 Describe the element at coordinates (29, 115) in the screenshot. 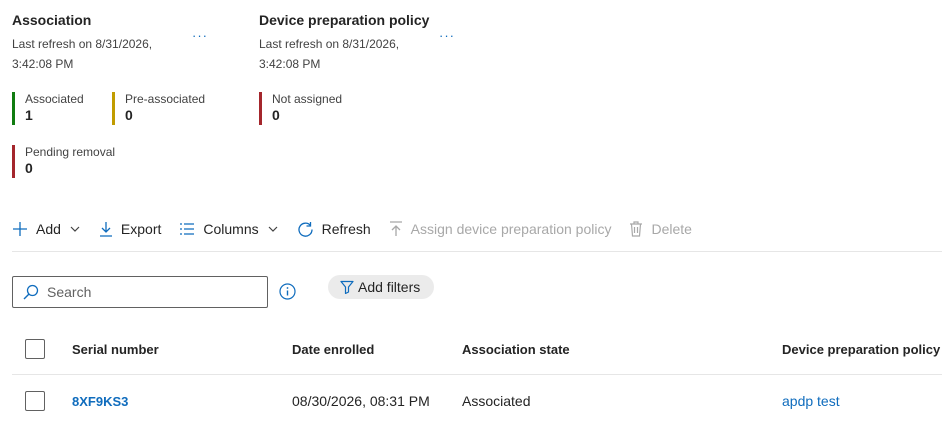

I see `stat-associated-value: 1` at that location.